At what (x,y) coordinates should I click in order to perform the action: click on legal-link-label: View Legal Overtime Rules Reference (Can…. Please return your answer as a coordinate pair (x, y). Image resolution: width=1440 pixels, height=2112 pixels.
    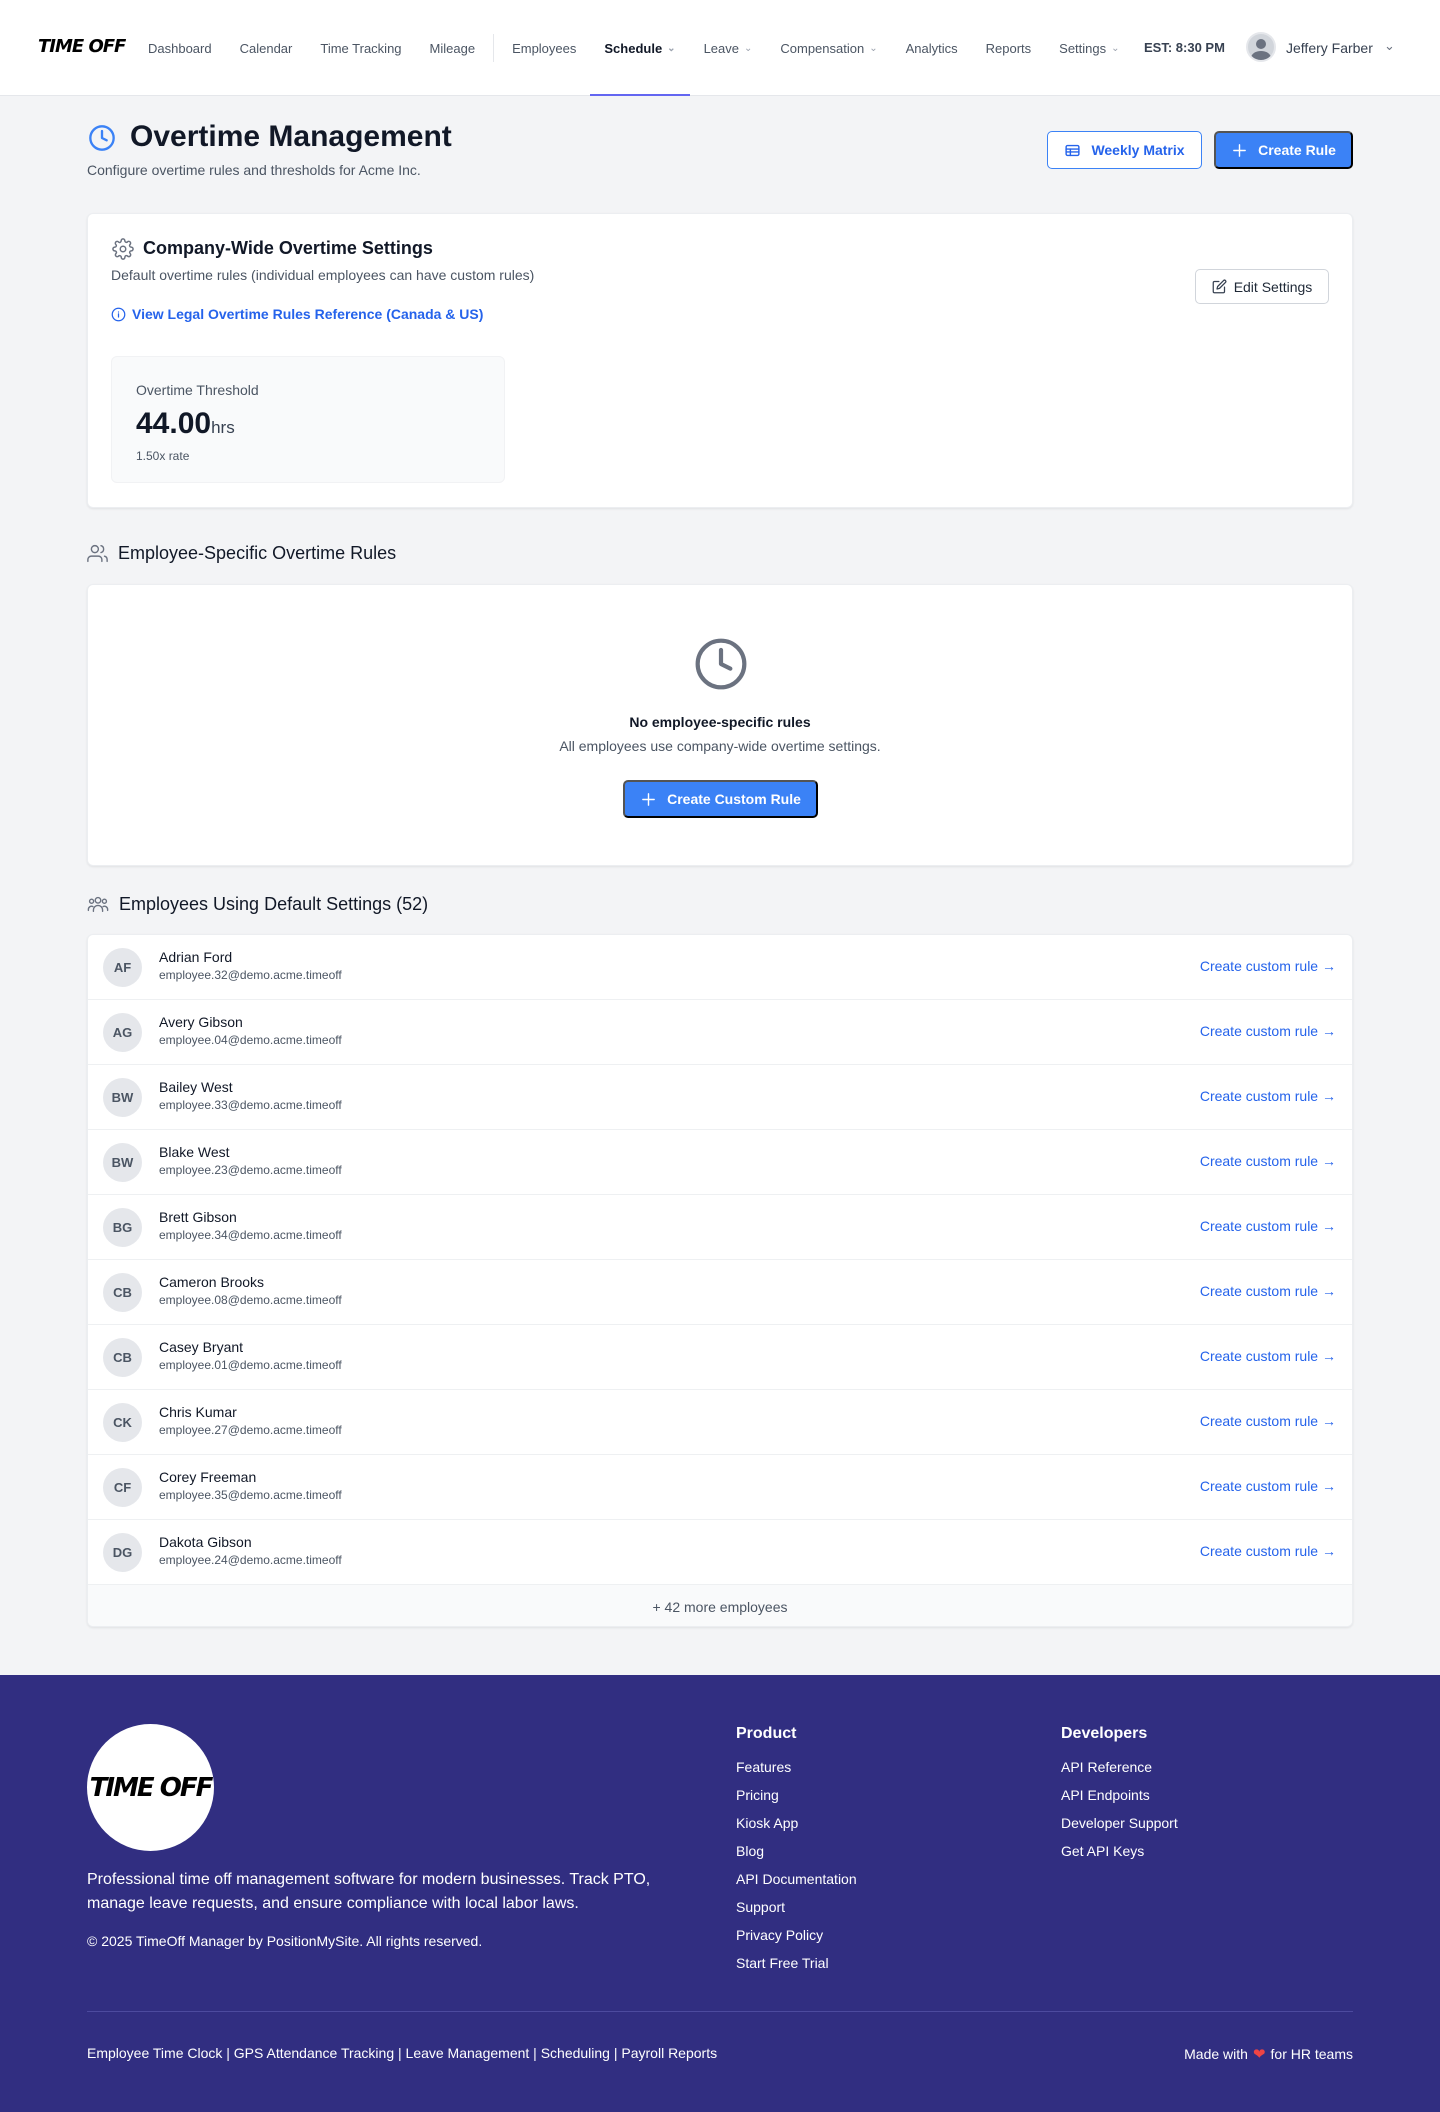
    Looking at the image, I should click on (308, 314).